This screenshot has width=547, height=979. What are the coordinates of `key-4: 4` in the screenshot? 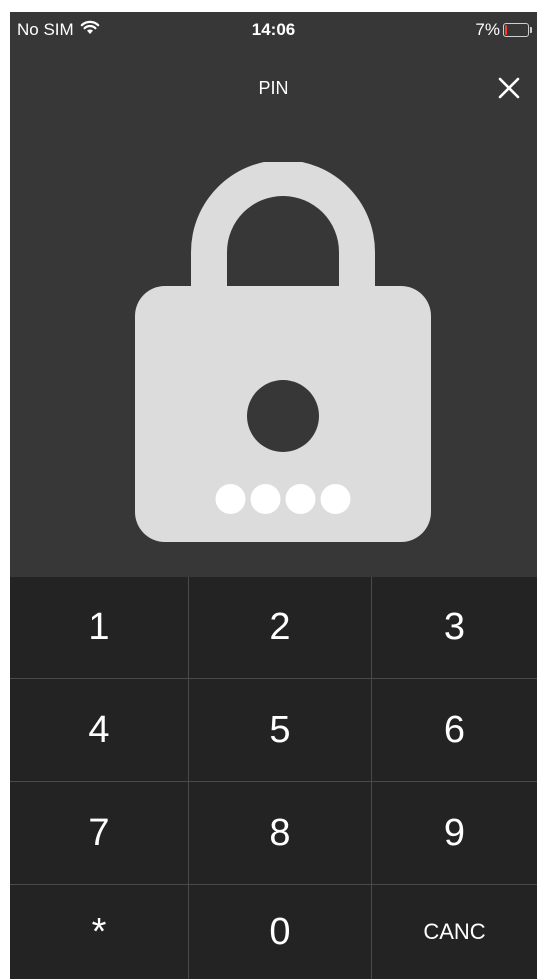 It's located at (99, 730).